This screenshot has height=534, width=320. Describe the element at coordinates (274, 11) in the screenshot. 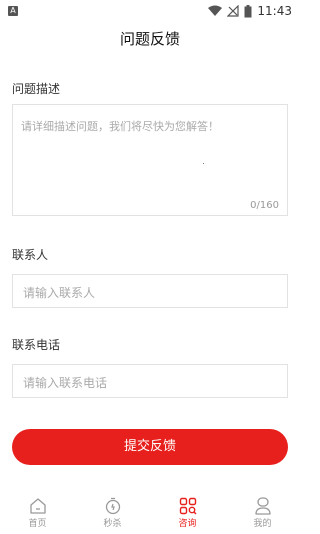

I see `status-time: 11:43` at that location.